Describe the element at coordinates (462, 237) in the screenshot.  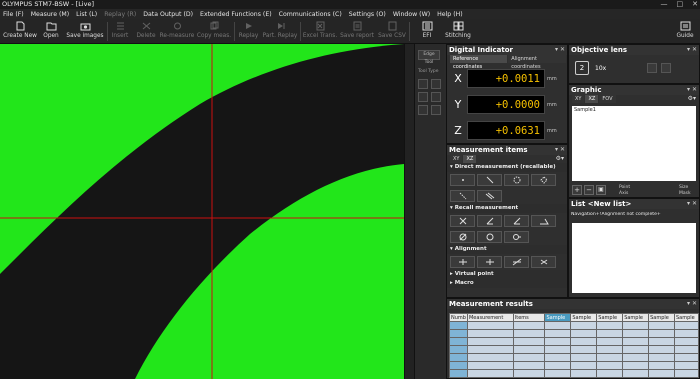
I see `diameter-measure-icon` at that location.